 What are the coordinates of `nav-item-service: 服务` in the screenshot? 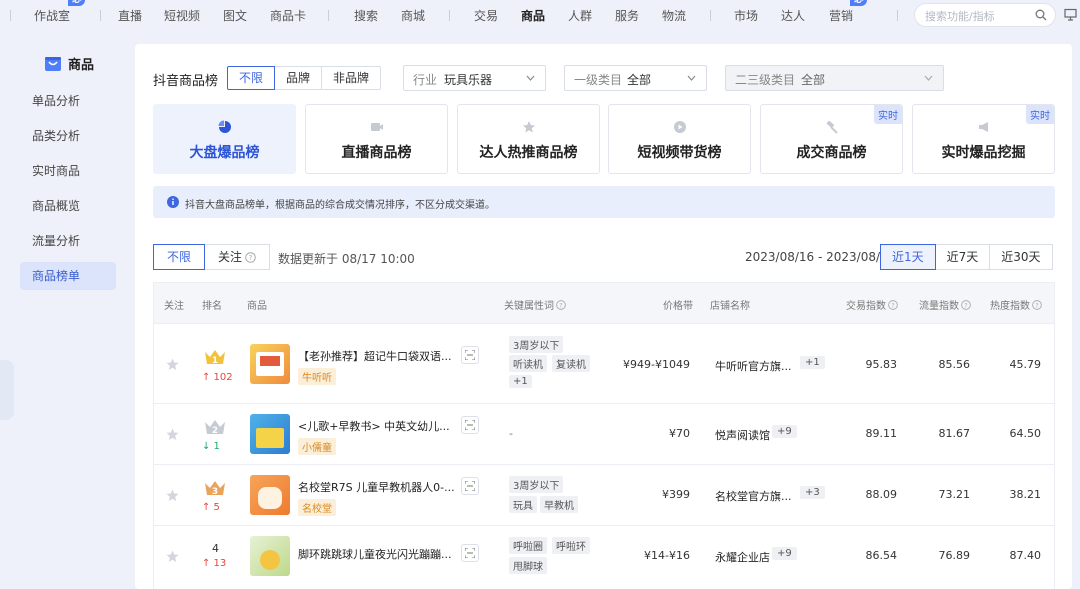 It's located at (627, 15).